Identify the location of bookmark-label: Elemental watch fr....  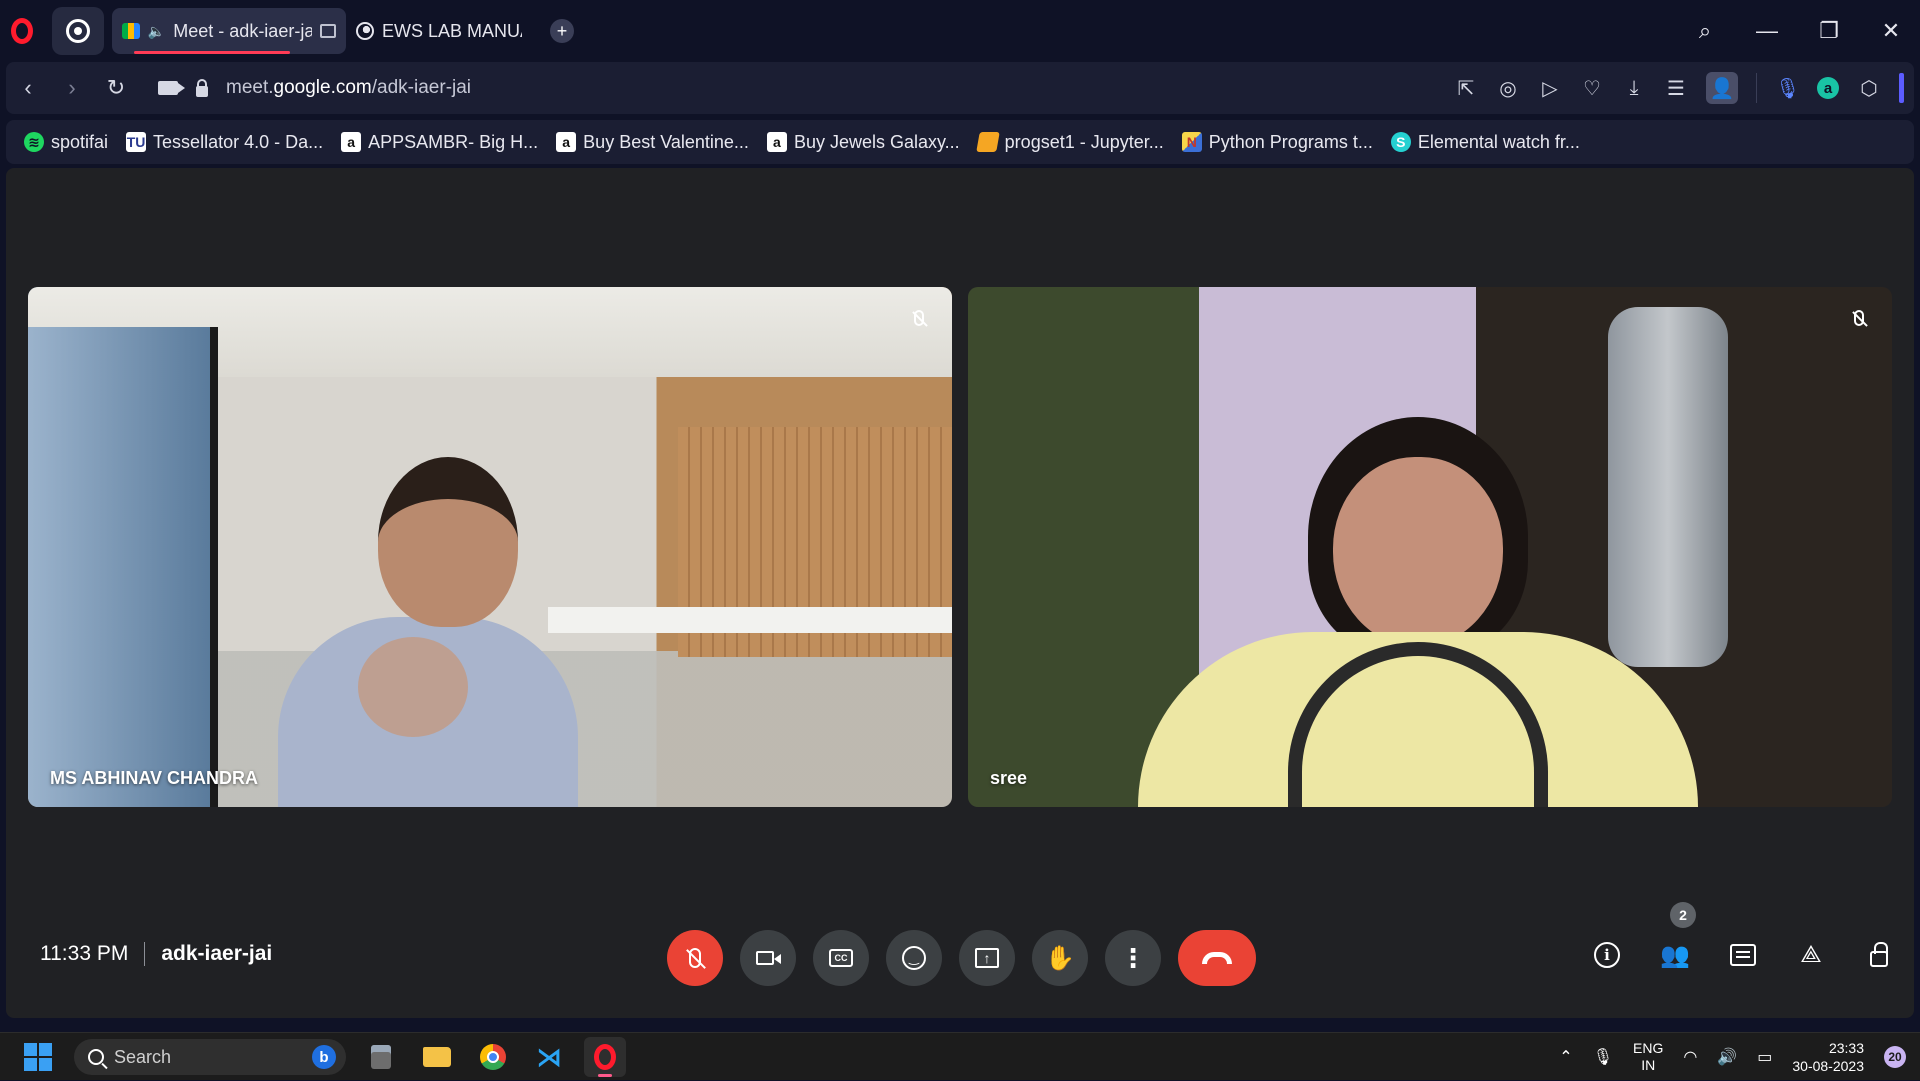
(1498, 141).